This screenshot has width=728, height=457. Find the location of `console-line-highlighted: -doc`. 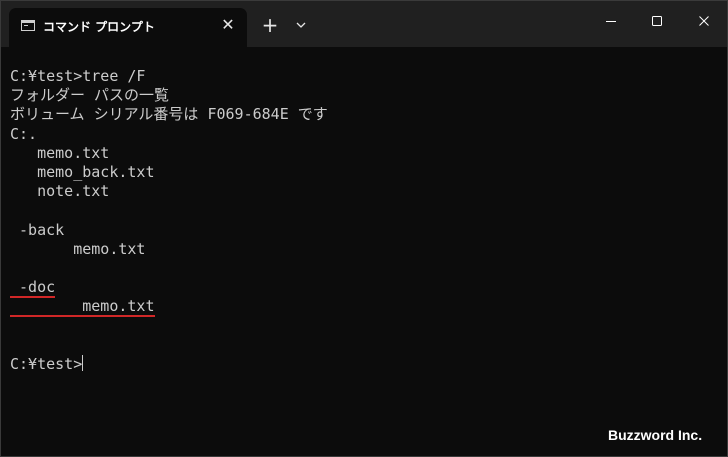

console-line-highlighted: -doc is located at coordinates (169, 288).